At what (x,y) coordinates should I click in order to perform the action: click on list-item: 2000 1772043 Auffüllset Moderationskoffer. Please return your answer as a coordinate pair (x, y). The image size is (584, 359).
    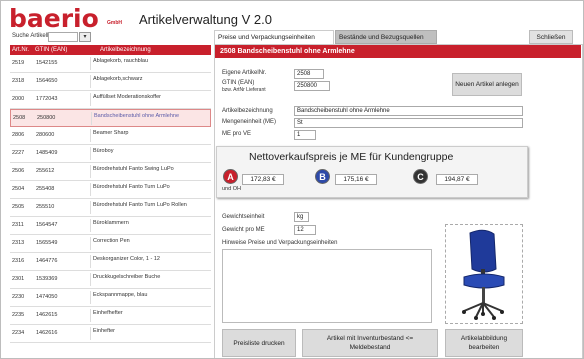
    Looking at the image, I should click on (110, 100).